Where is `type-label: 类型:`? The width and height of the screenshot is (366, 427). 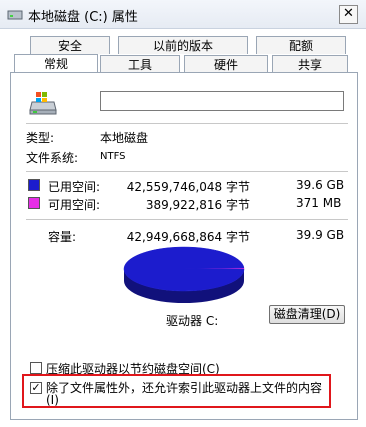
type-label: 类型: is located at coordinates (40, 138).